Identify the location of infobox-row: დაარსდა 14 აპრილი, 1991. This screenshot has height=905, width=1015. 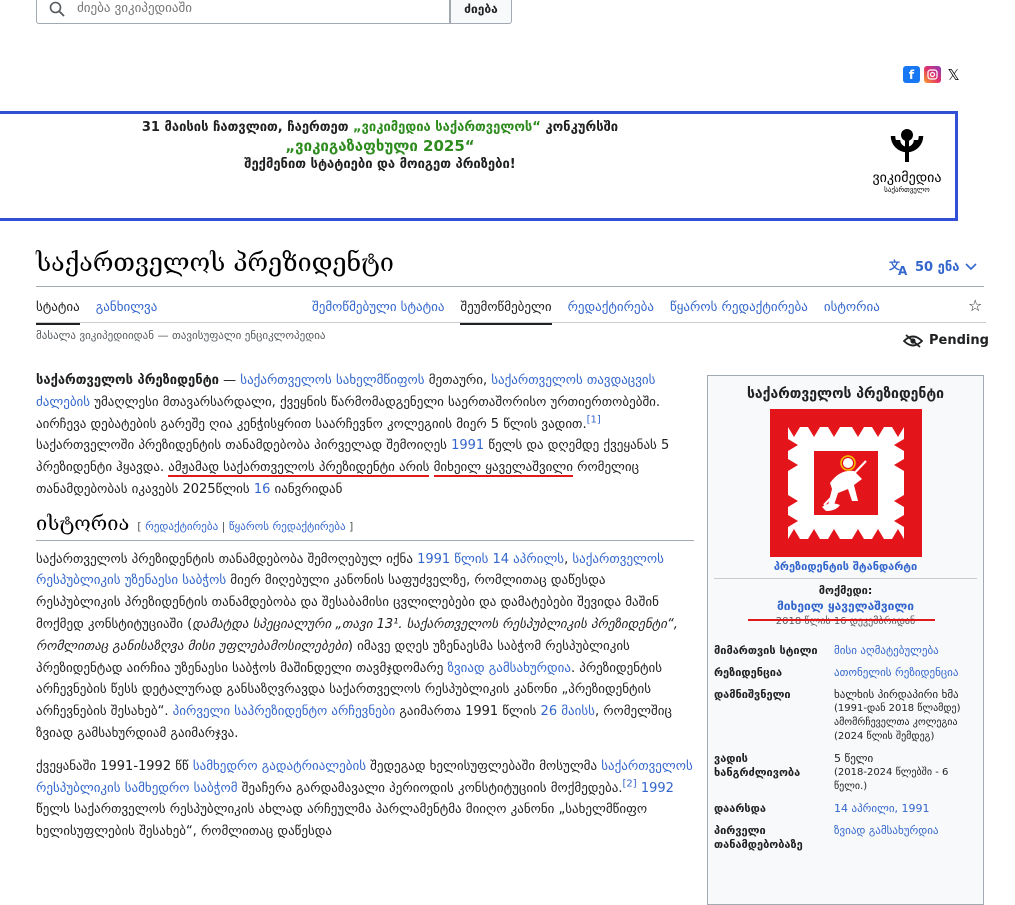
(822, 808).